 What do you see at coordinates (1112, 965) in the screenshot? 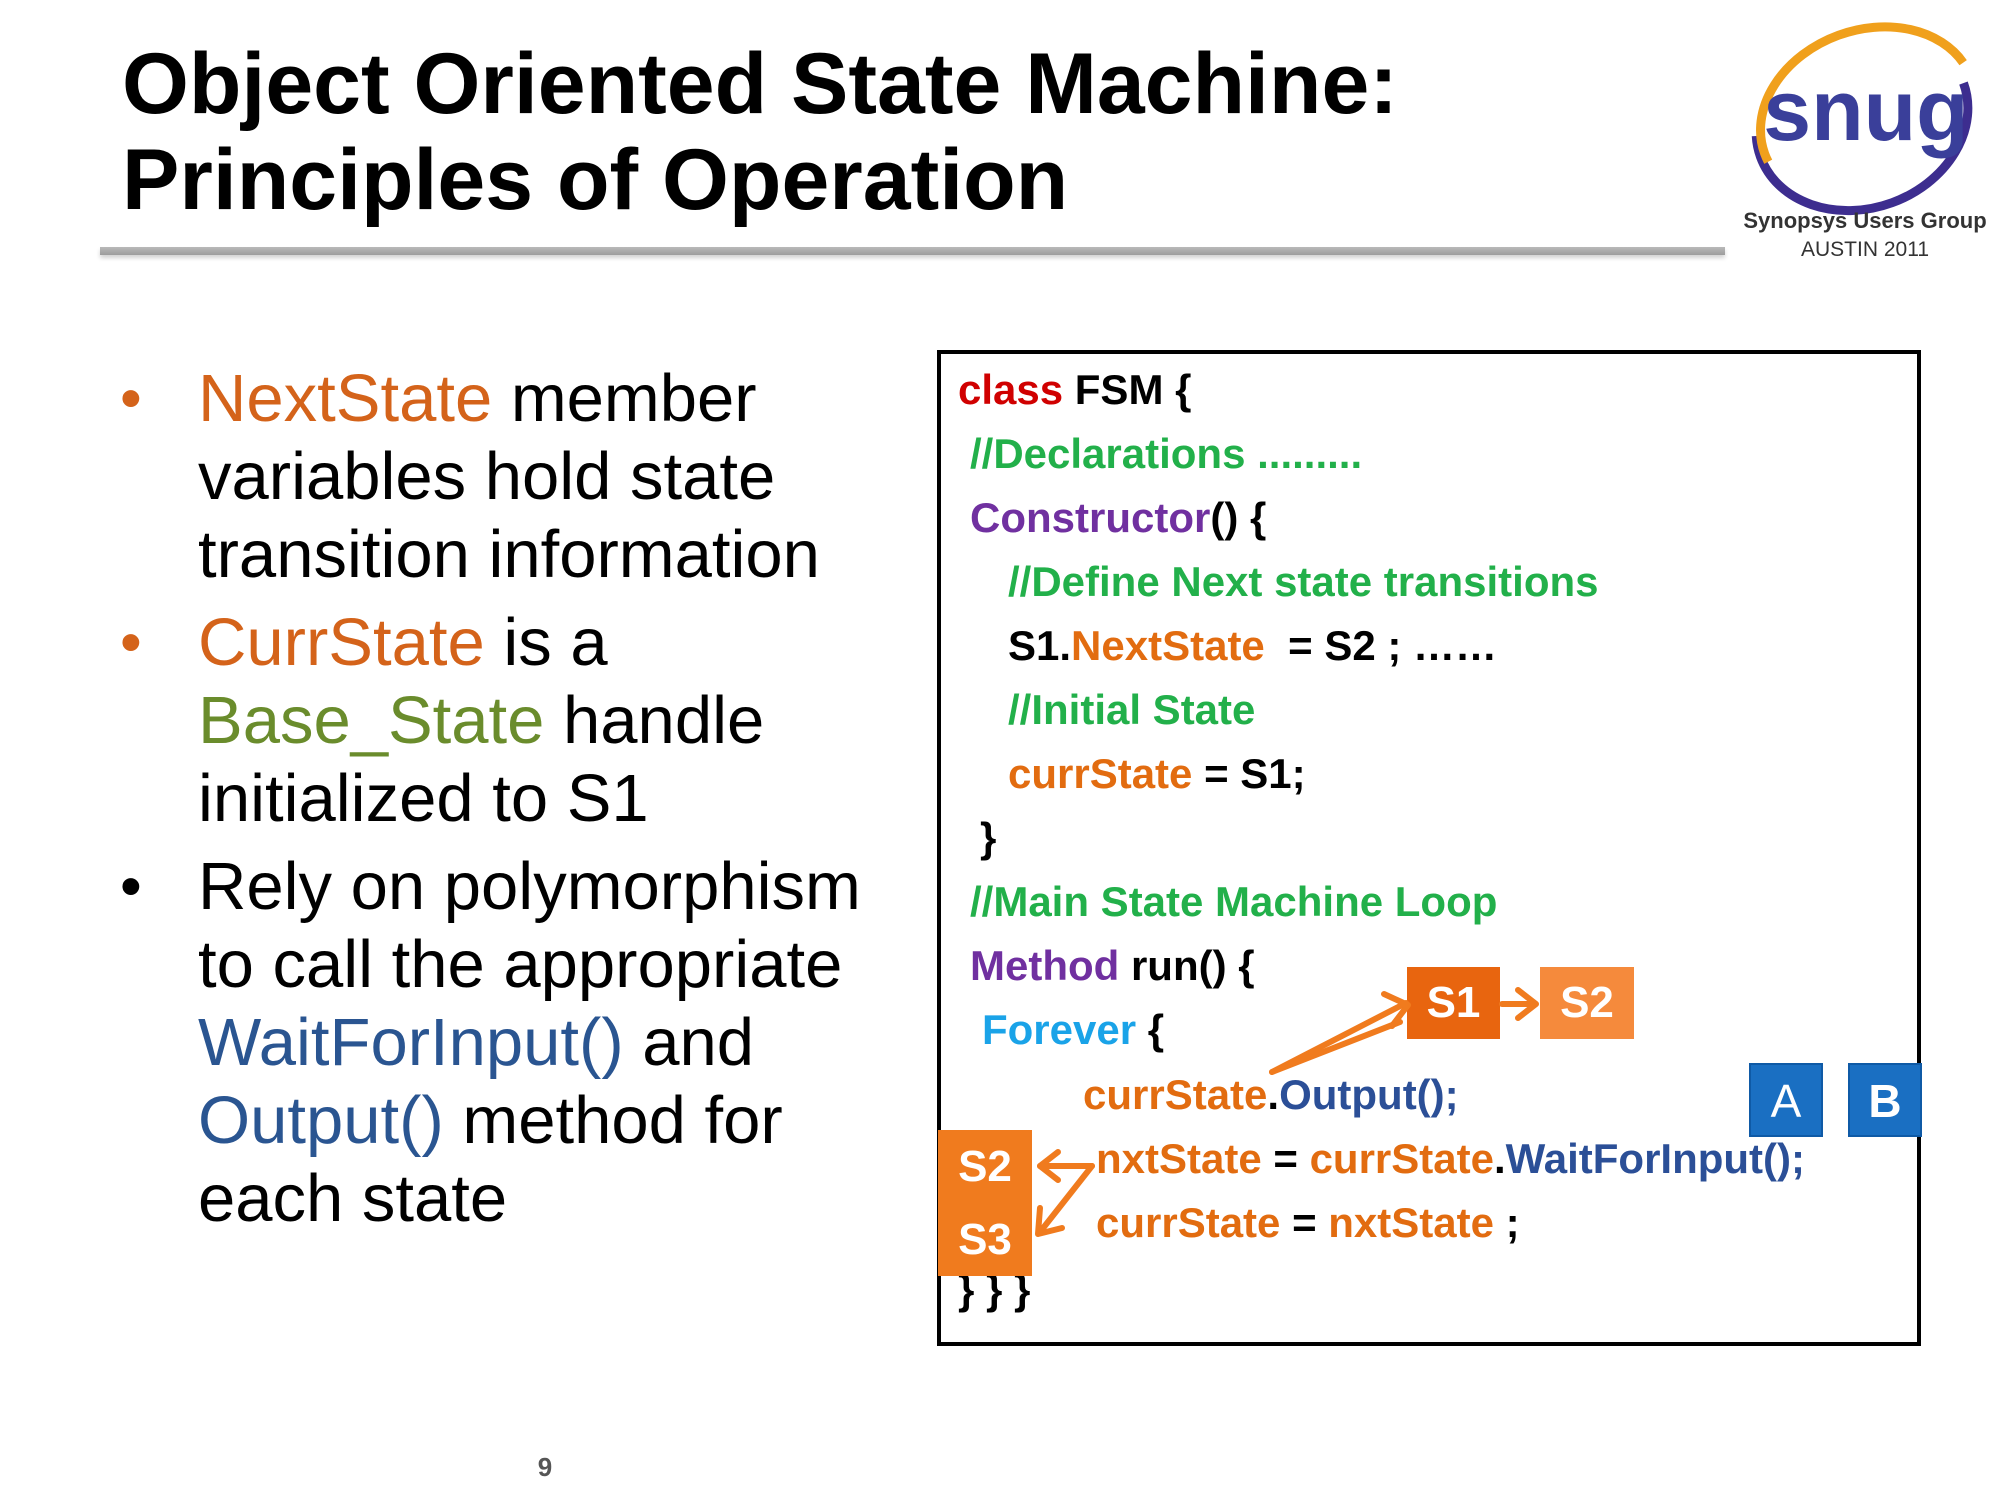
I see `code-line: Method run() {` at bounding box center [1112, 965].